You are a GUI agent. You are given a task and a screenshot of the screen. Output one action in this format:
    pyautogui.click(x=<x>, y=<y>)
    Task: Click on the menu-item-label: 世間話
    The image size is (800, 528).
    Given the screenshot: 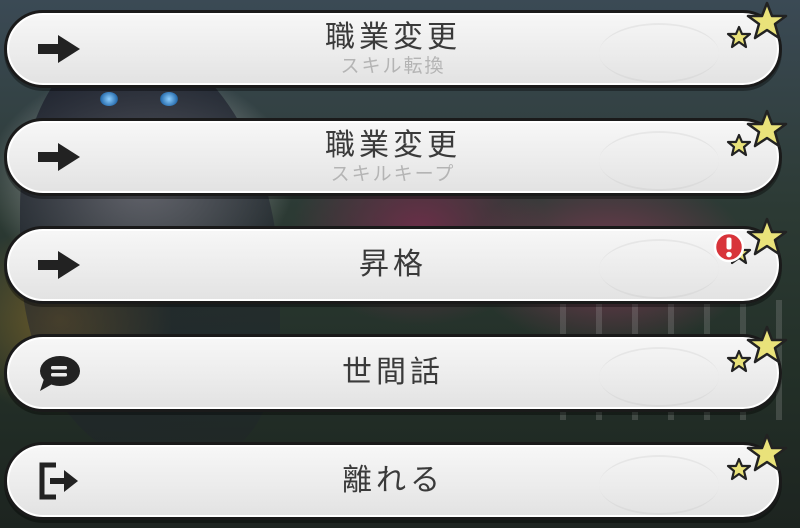 What is the action you would take?
    pyautogui.click(x=393, y=372)
    